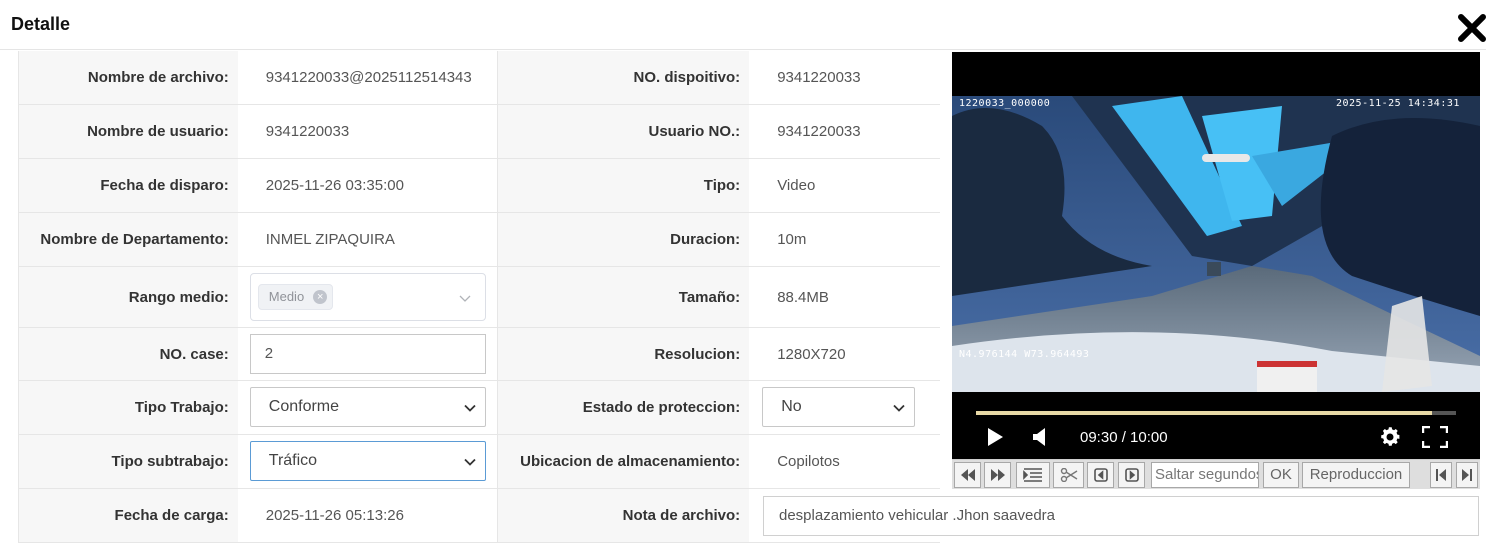 The height and width of the screenshot is (547, 1486). Describe the element at coordinates (368, 515) in the screenshot. I see `upload-date-value: 2025-11-26 05:13:26` at that location.